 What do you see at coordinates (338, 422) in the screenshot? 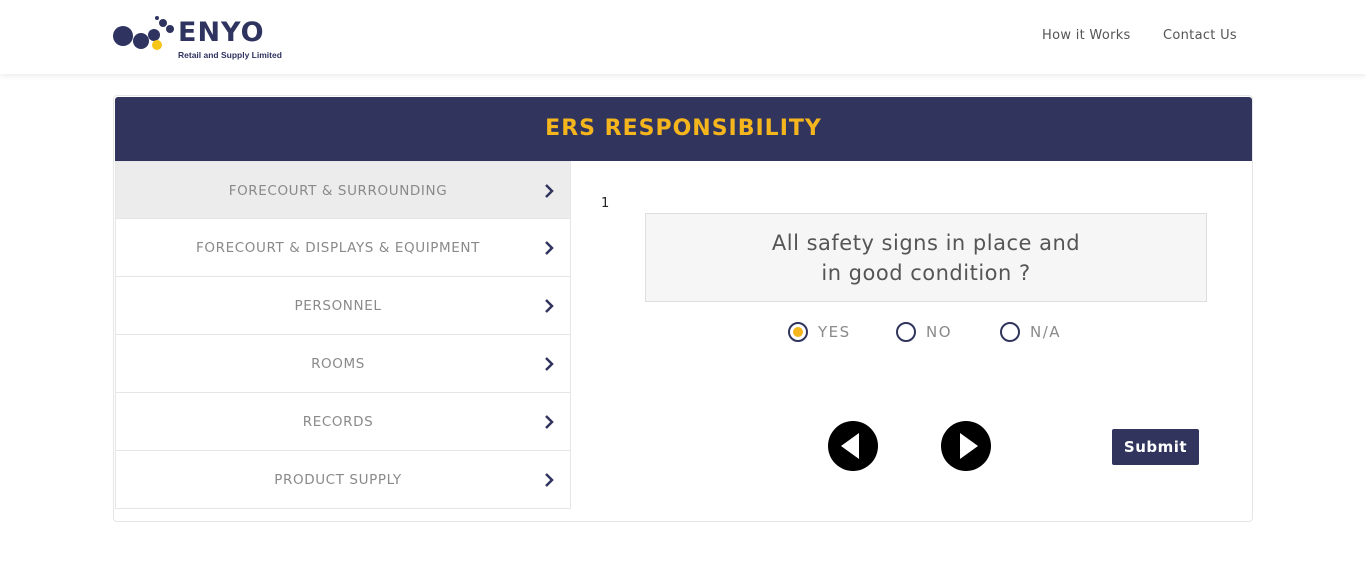
I see `sidebar-item-label: RECORDS` at bounding box center [338, 422].